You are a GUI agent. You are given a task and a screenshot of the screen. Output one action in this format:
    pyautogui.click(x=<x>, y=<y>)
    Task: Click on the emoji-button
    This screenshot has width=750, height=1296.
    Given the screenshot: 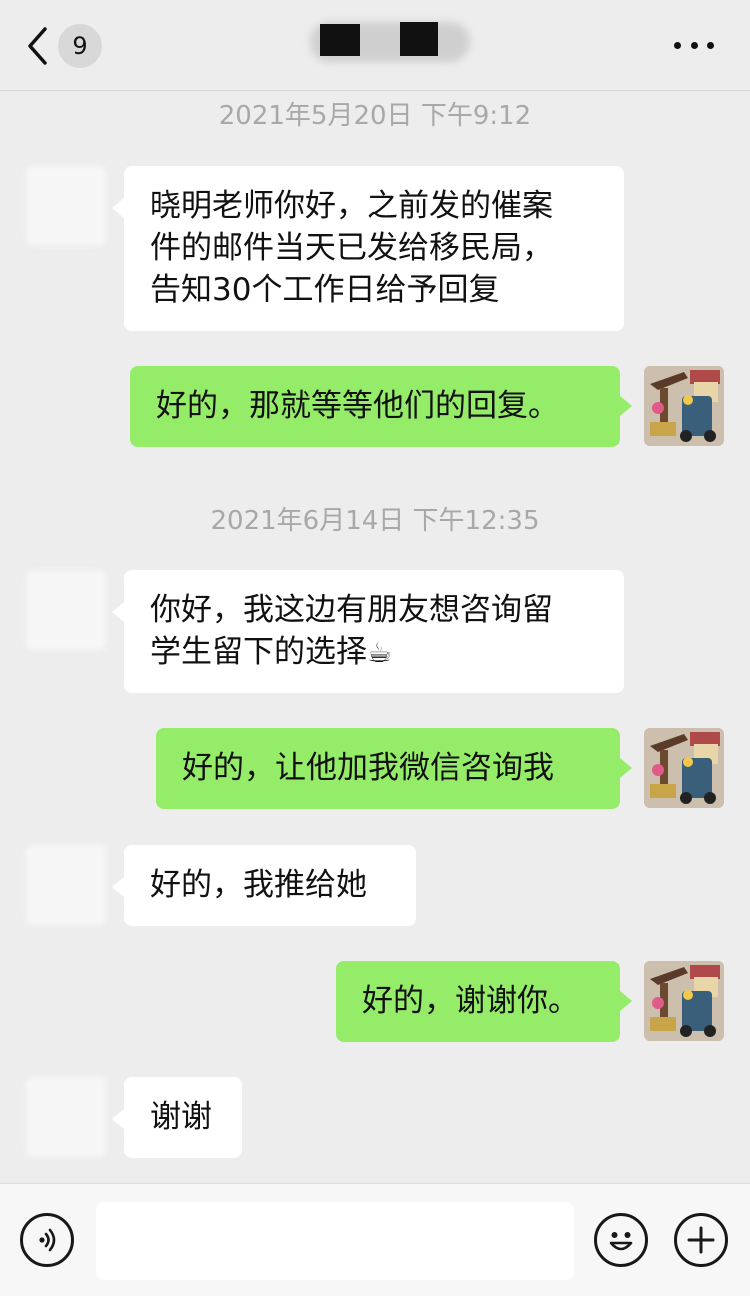 What is the action you would take?
    pyautogui.click(x=621, y=1240)
    